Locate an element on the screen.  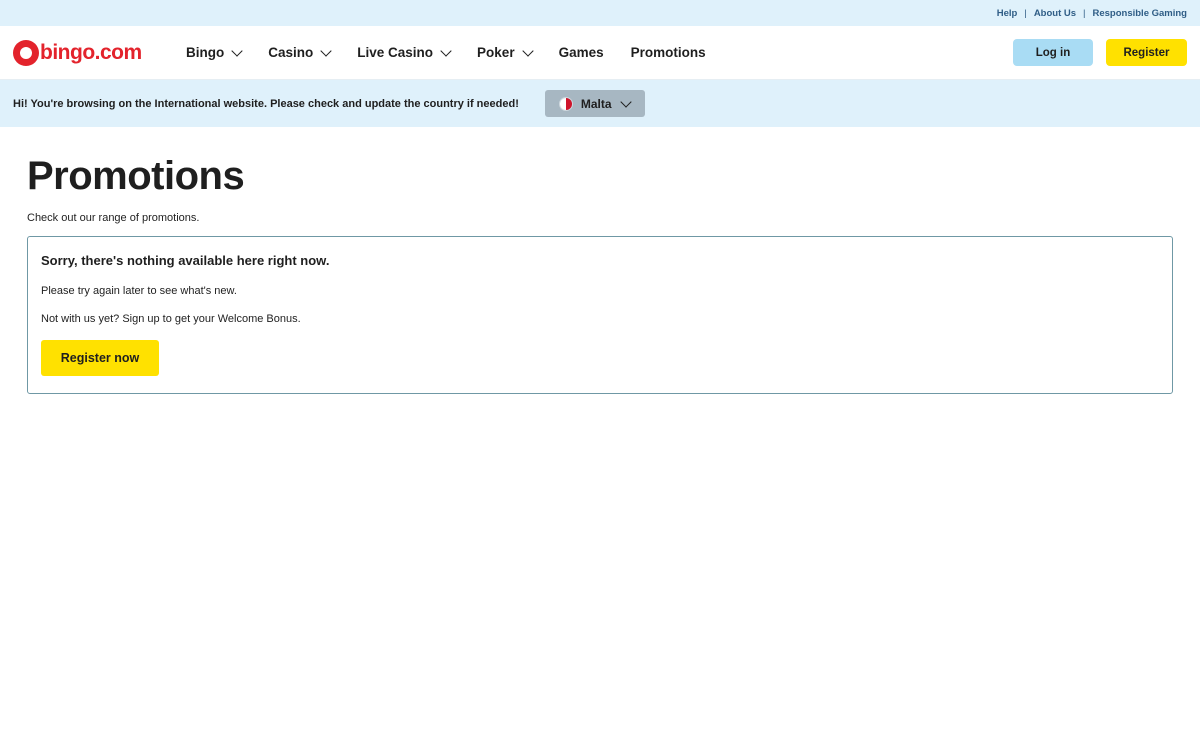
nav-item-live-casino: Live Casino is located at coordinates (404, 52).